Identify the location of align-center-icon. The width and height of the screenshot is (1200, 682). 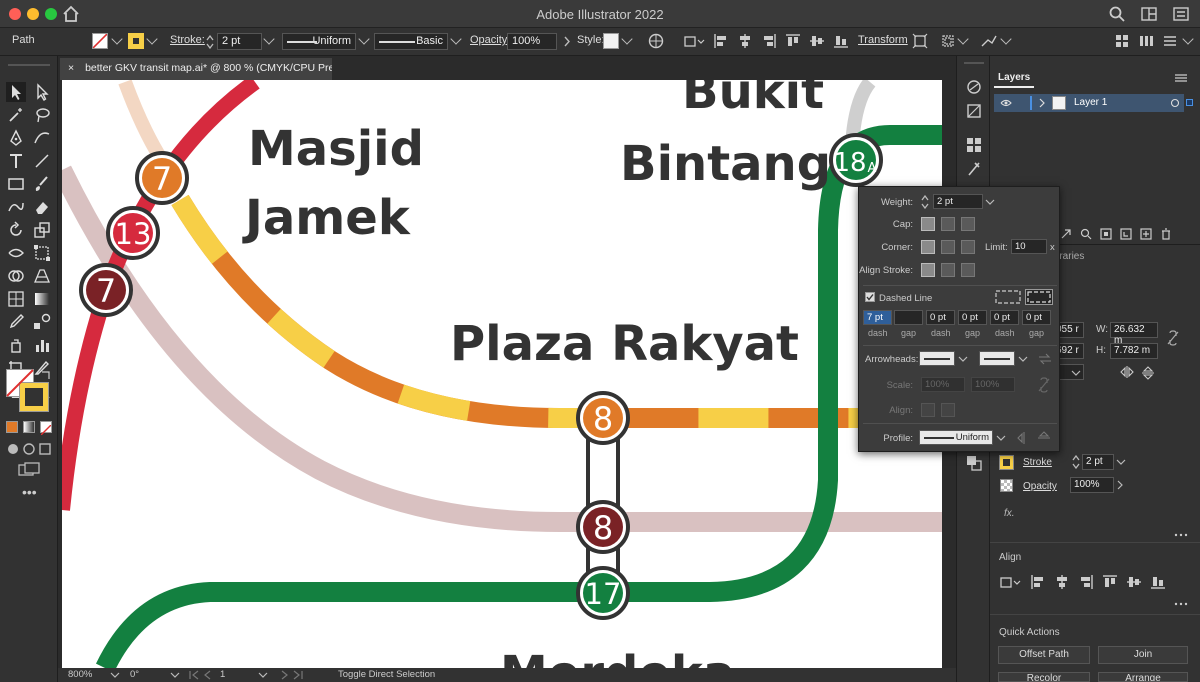
(1062, 582).